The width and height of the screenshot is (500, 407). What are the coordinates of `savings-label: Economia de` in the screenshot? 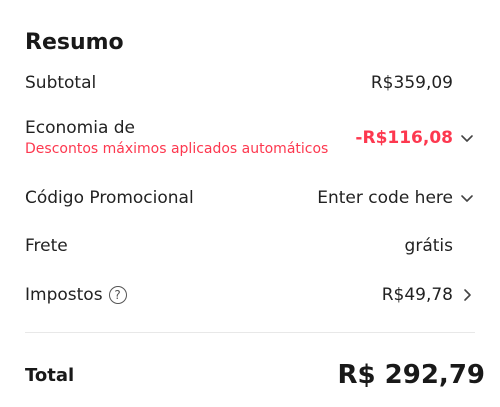 It's located at (80, 128).